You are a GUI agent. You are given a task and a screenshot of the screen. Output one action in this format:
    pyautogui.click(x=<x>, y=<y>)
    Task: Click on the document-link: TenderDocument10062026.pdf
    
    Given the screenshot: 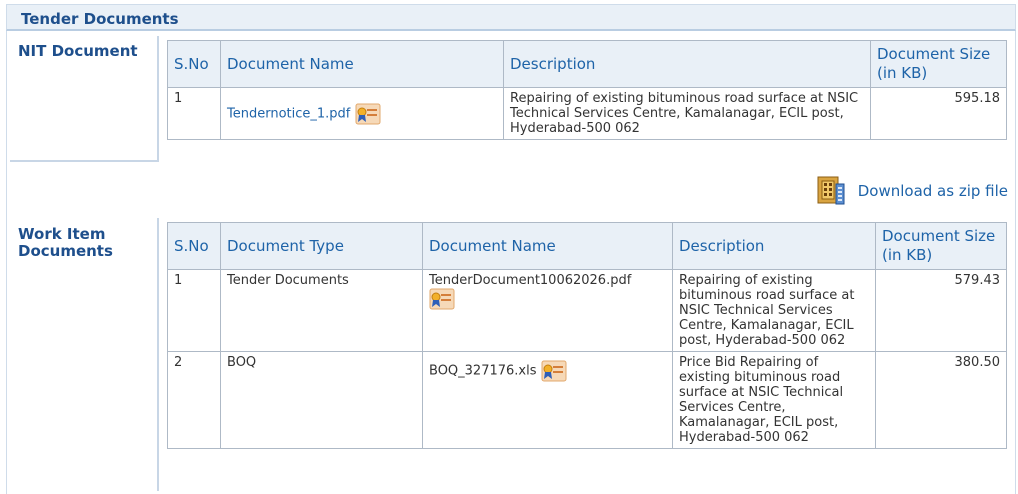 What is the action you would take?
    pyautogui.click(x=530, y=280)
    